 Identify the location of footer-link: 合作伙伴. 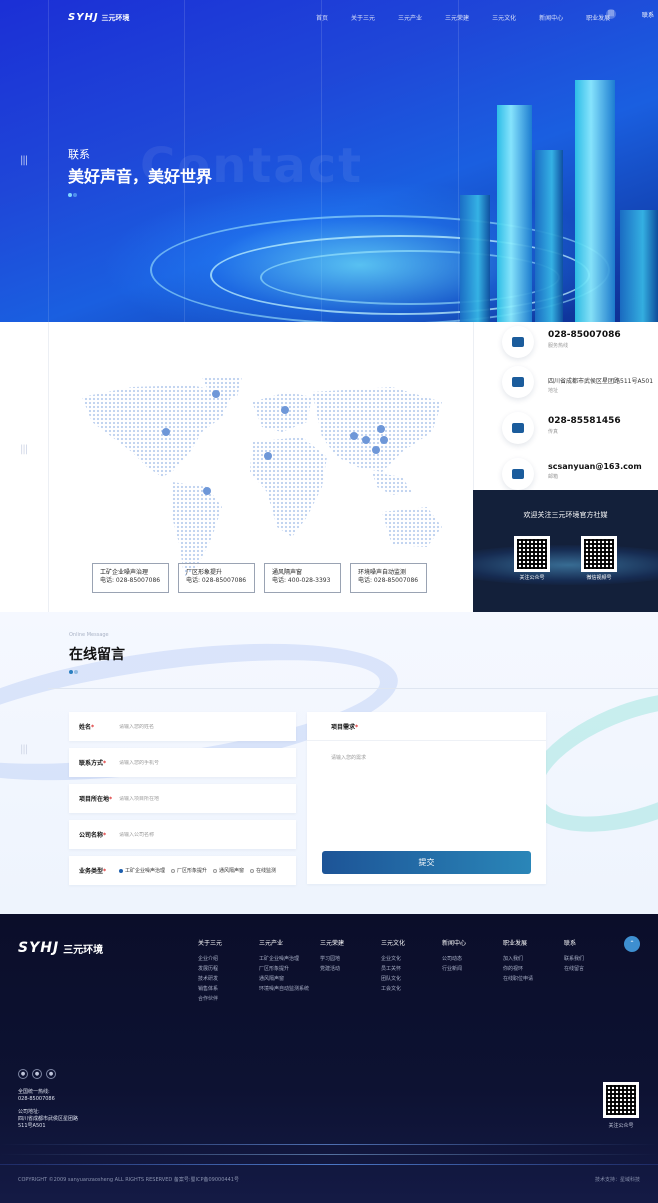
(210, 999).